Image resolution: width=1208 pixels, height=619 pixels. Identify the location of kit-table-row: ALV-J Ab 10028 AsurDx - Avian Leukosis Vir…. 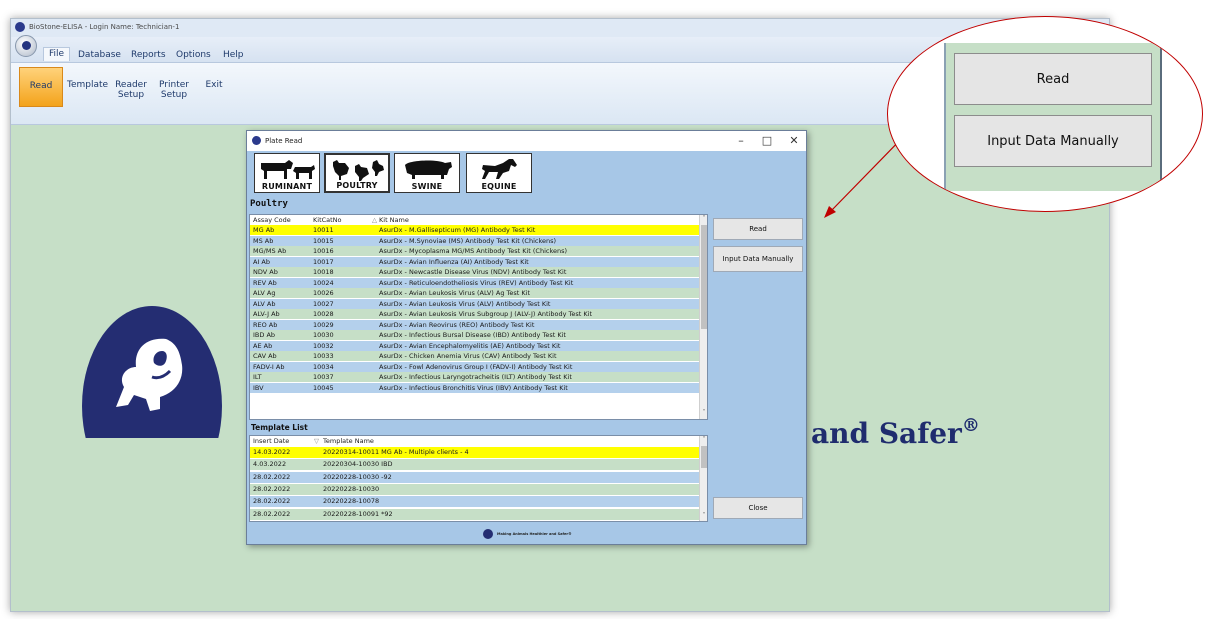
(474, 314).